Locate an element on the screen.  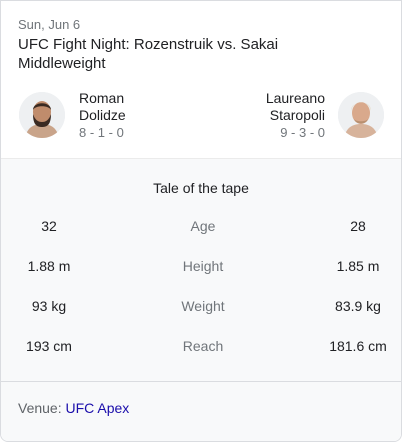
fighter-left-record: 8 - 1 - 0 is located at coordinates (101, 132).